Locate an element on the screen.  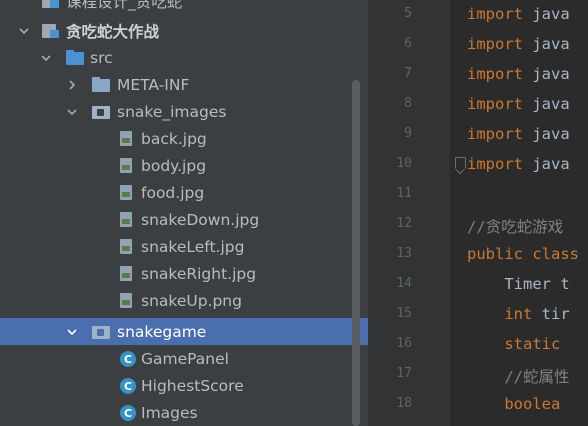
tree-item-file: body.jpg is located at coordinates (184, 165).